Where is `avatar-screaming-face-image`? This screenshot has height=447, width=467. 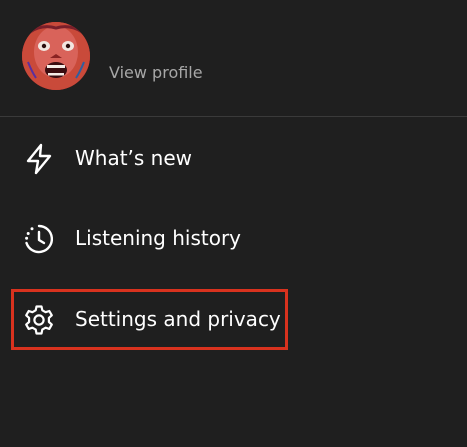
avatar-screaming-face-image is located at coordinates (56, 56).